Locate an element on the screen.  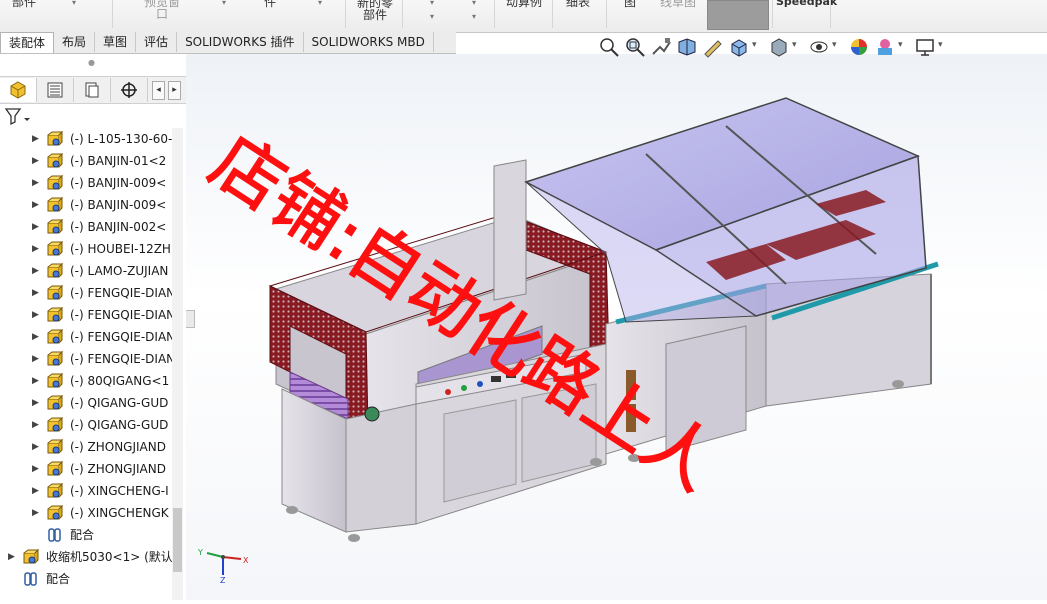
tree-item: ▶ (-) HOUBEI-12ZH is located at coordinates (86, 249).